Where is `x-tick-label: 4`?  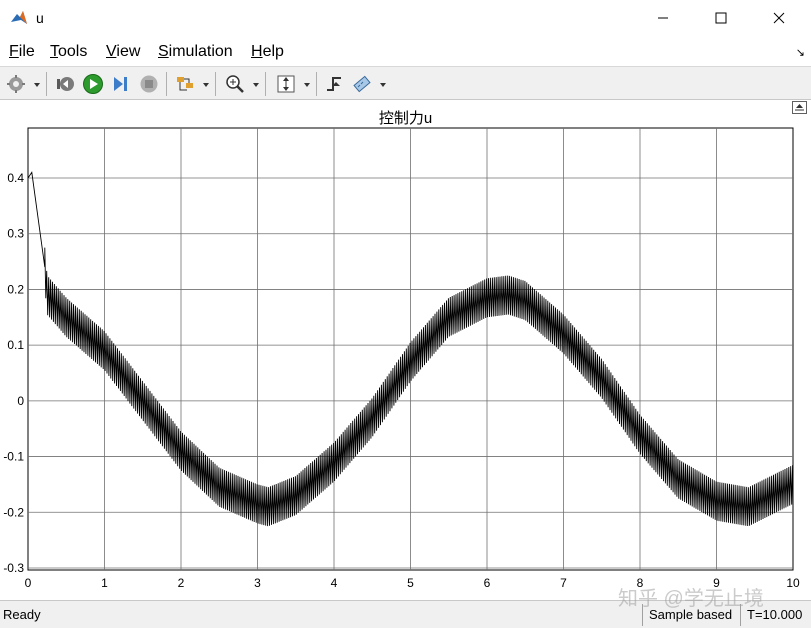 x-tick-label: 4 is located at coordinates (334, 583).